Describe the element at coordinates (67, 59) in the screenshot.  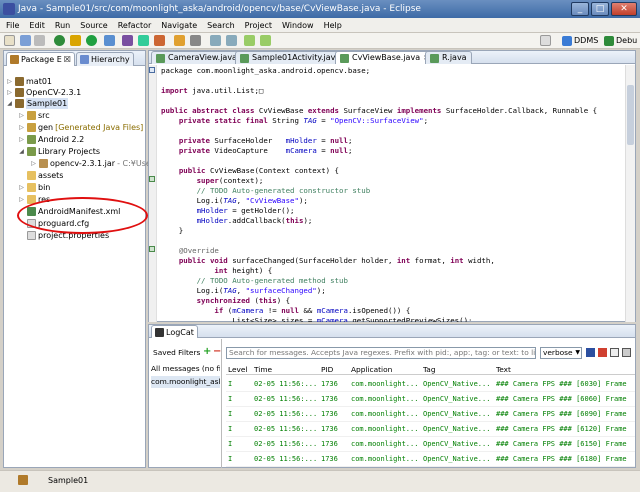
I see `close-tab-icon: ☒` at that location.